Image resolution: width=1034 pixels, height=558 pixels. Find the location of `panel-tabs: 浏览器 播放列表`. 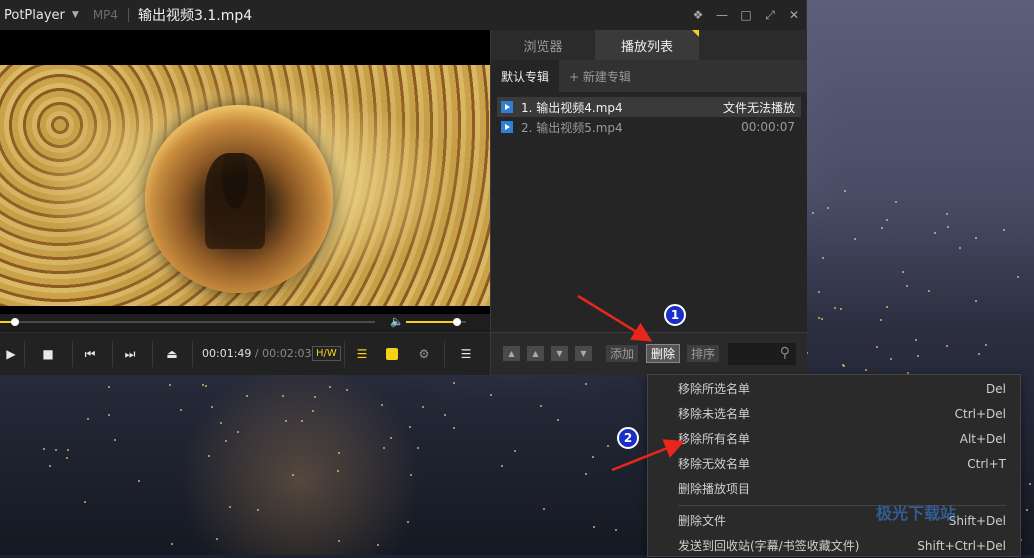

panel-tabs: 浏览器 播放列表 is located at coordinates (649, 45).